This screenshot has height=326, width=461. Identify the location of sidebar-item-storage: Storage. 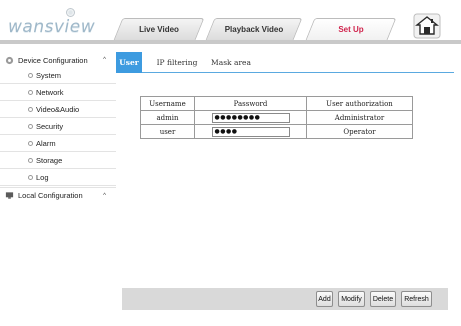
(58, 161).